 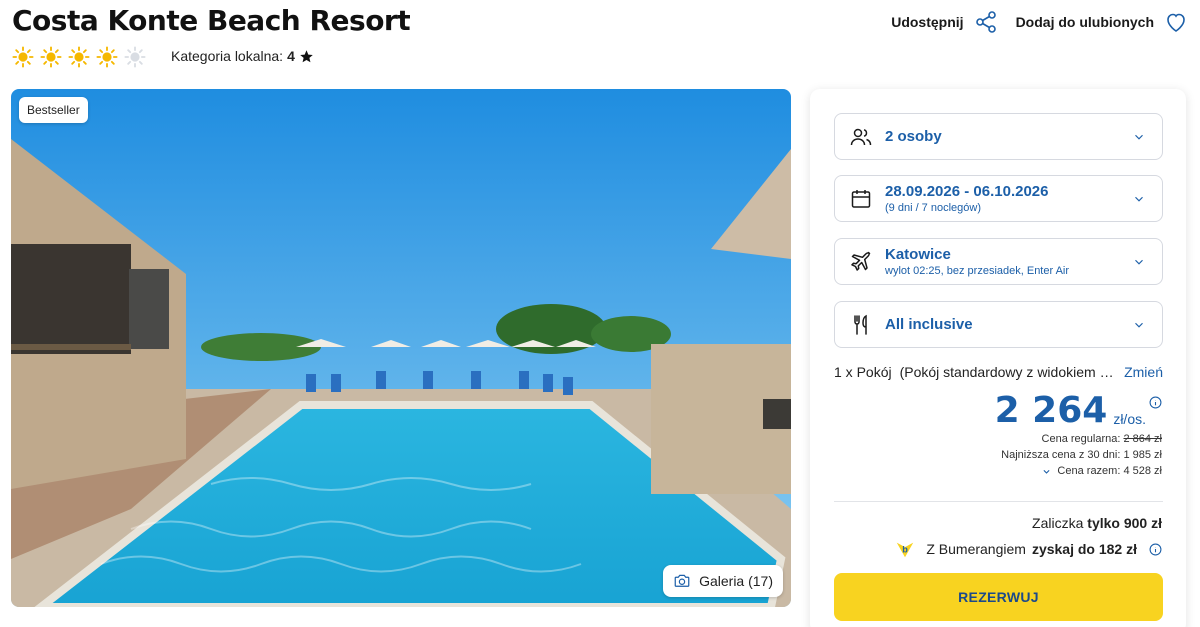 I want to click on bumerang-logo-icon: b, so click(x=905, y=550).